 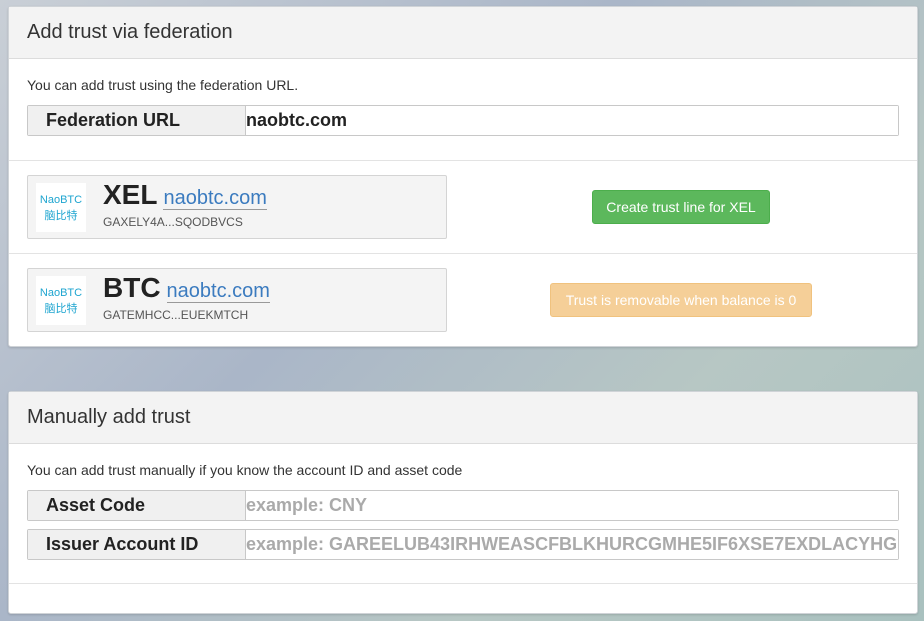 What do you see at coordinates (130, 194) in the screenshot?
I see `asset-code: XEL` at bounding box center [130, 194].